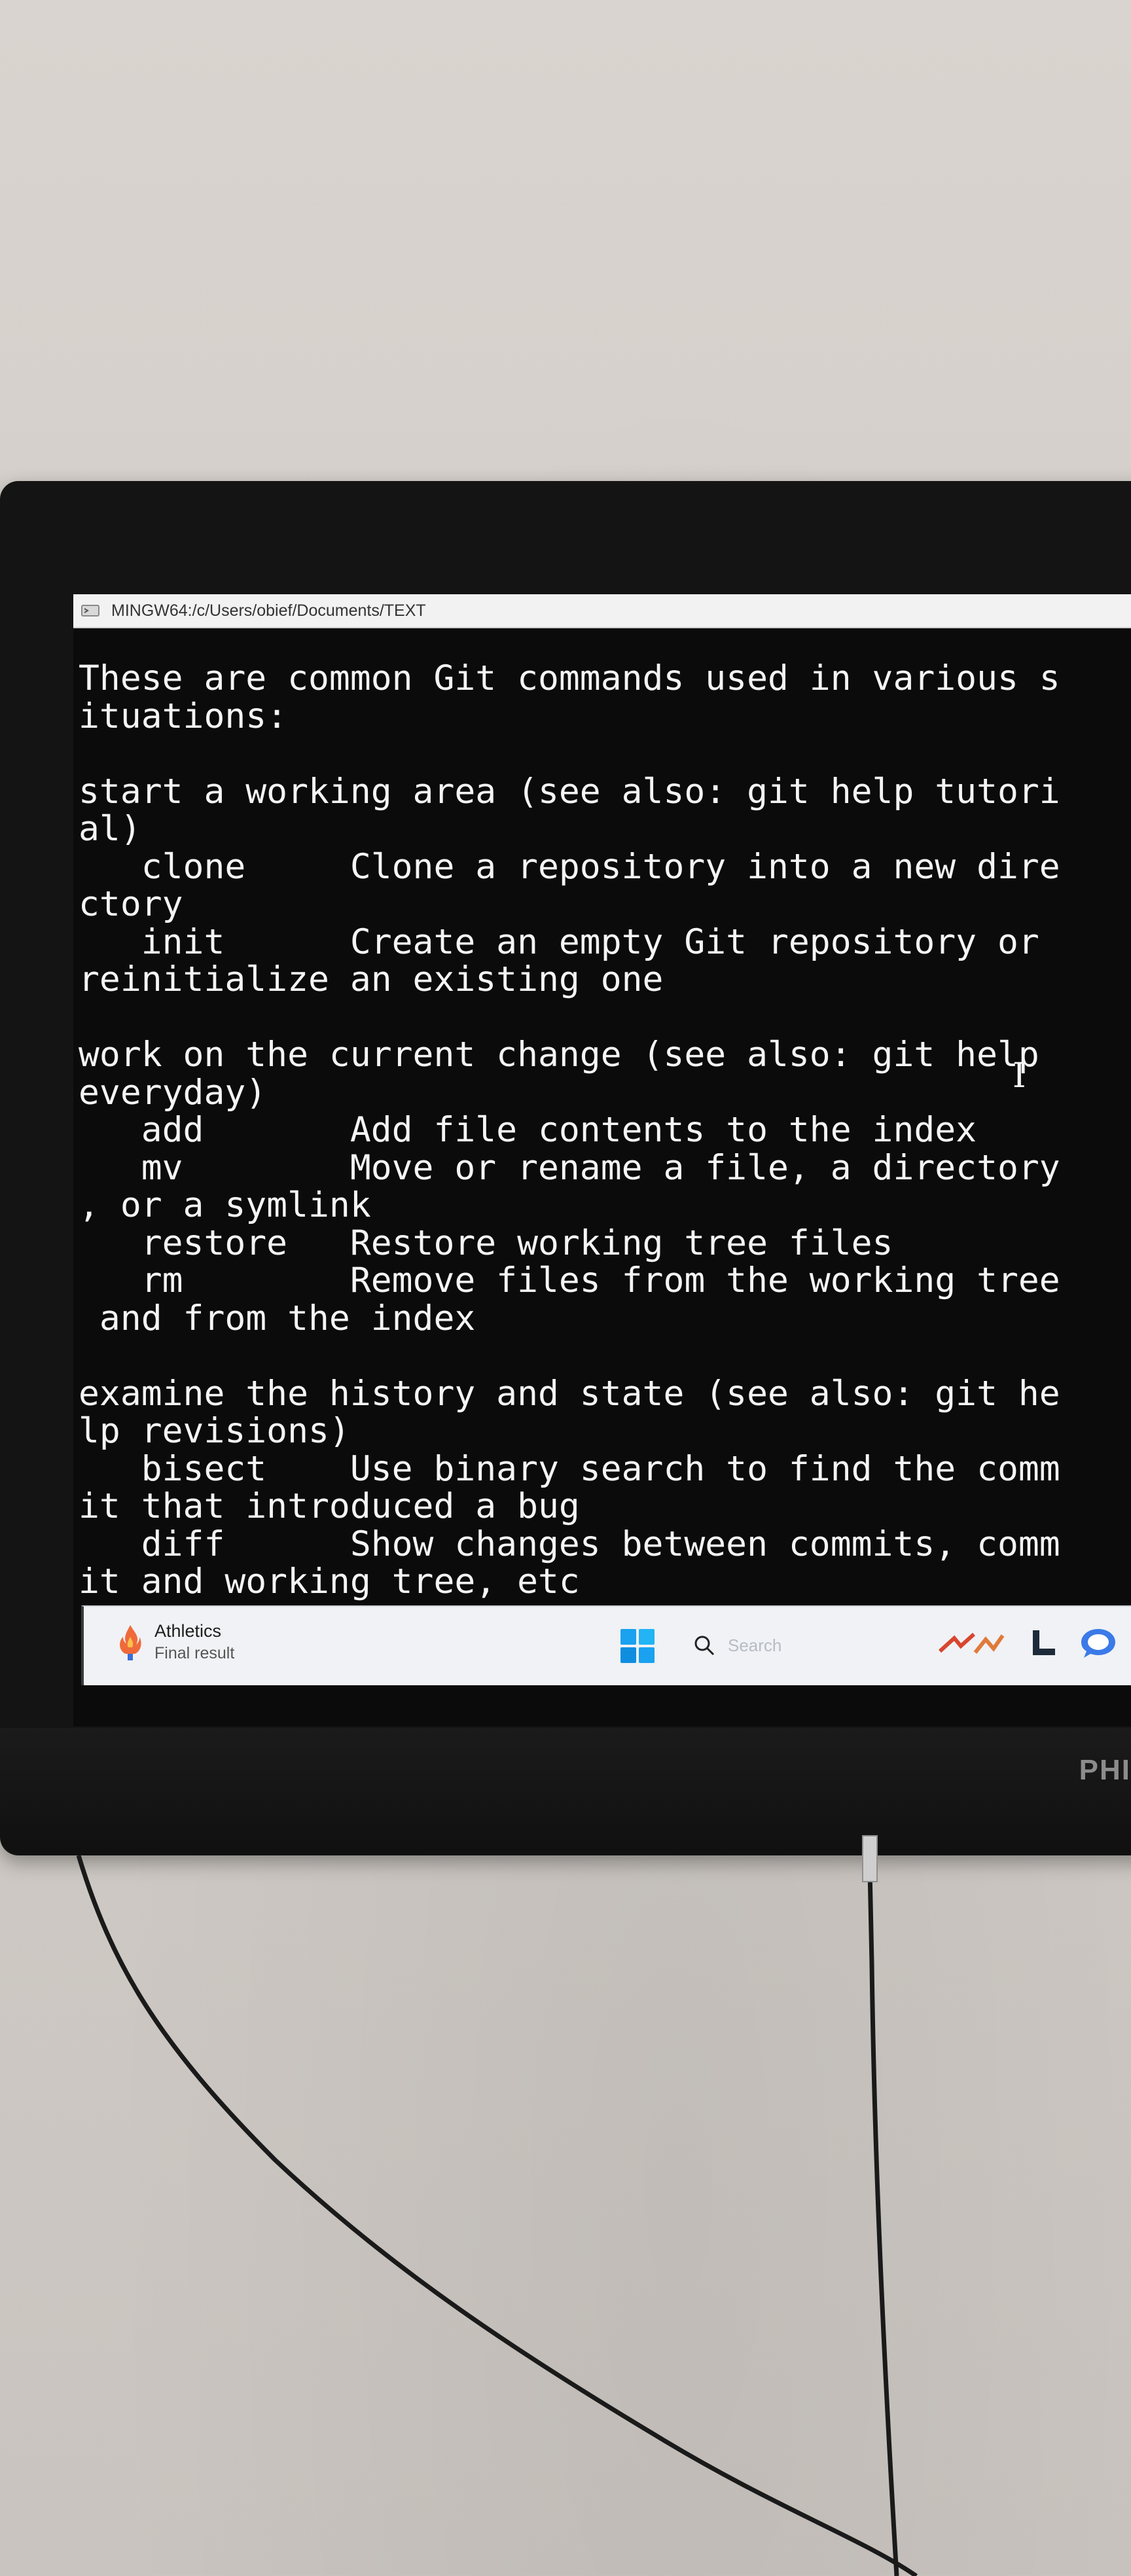  I want to click on windows-start-icon, so click(637, 1646).